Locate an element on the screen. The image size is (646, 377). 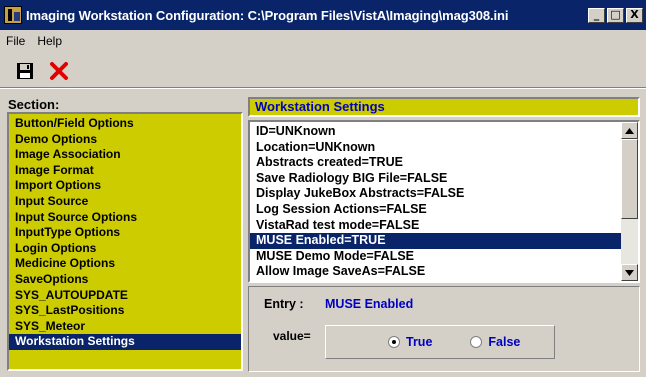
value-radio-group: True False is located at coordinates (440, 342).